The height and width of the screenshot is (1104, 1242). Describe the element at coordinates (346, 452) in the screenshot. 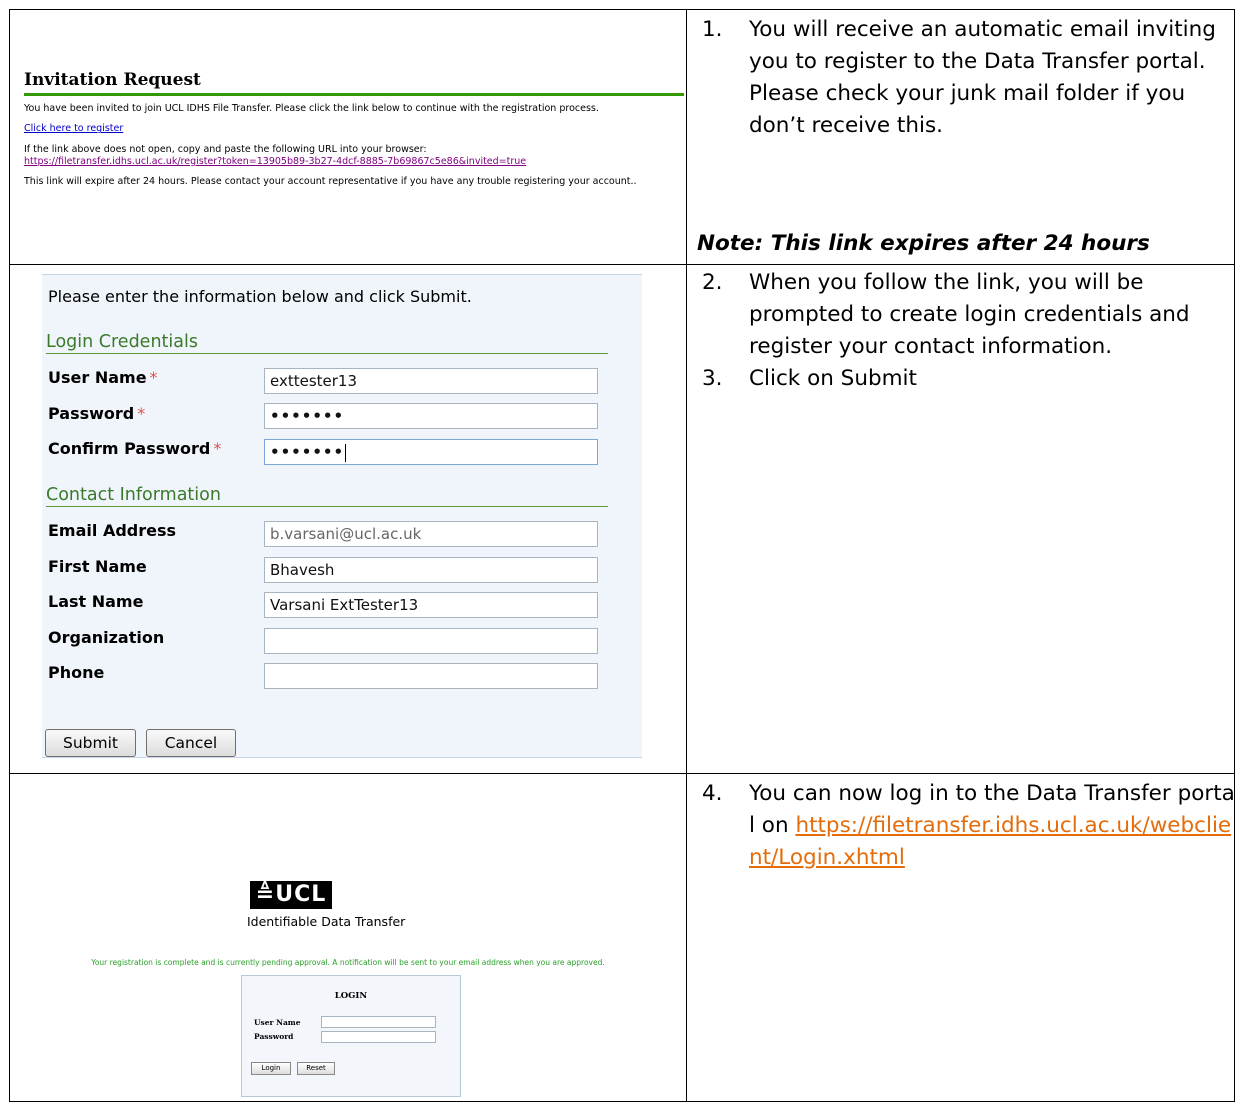

I see `text-caret` at that location.